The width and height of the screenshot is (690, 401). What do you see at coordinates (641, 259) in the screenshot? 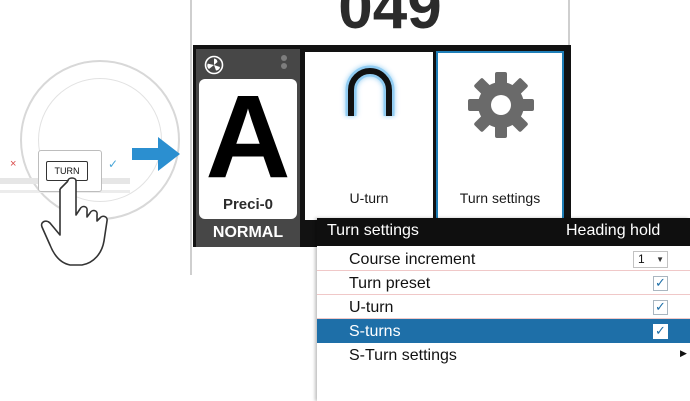
I see `dropdown-value: 1` at bounding box center [641, 259].